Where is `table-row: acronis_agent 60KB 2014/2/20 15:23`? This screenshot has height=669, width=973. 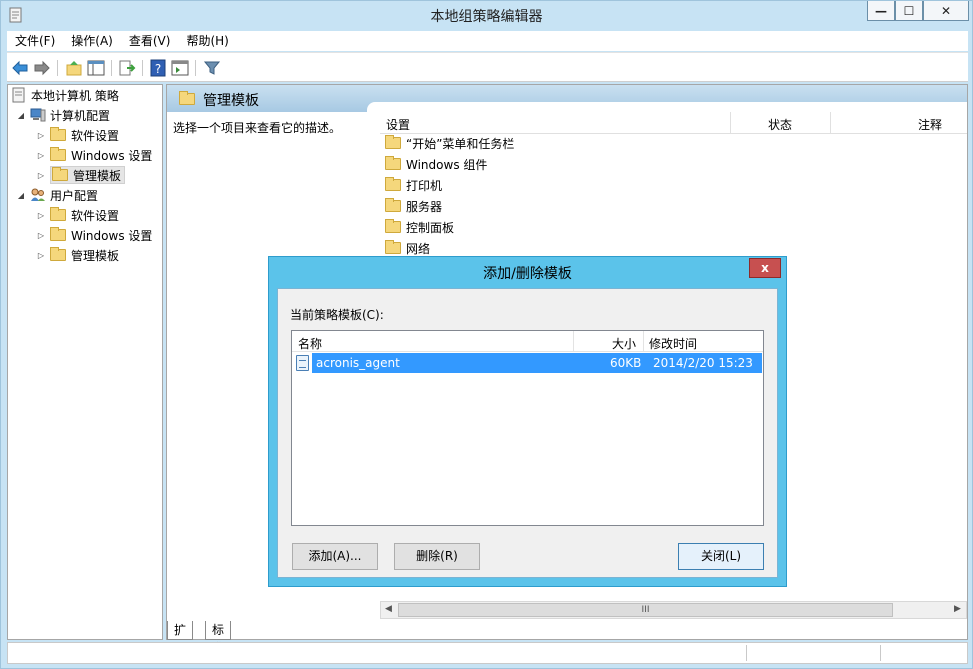 table-row: acronis_agent 60KB 2014/2/20 15:23 is located at coordinates (529, 363).